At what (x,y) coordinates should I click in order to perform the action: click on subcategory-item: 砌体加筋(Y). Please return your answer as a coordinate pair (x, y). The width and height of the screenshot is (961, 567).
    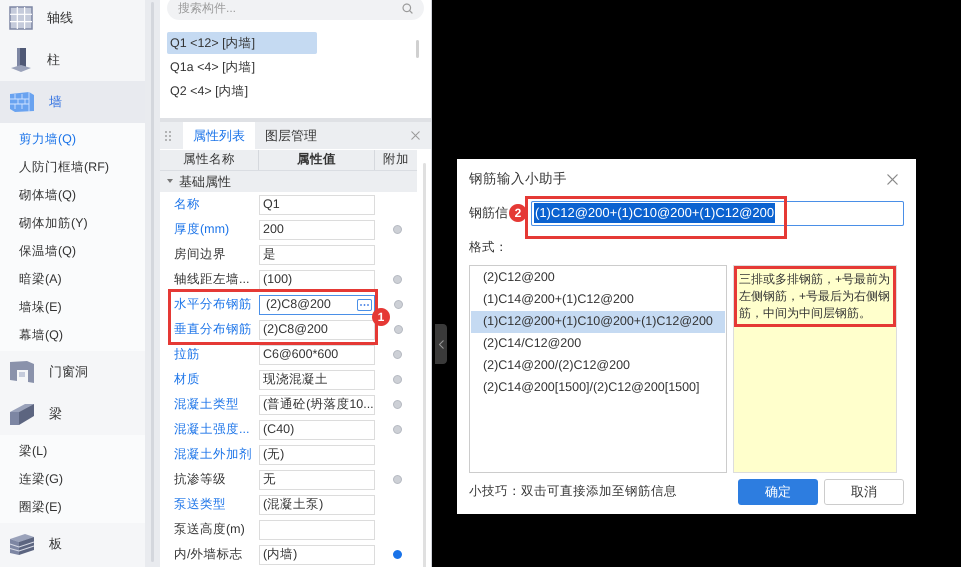
    Looking at the image, I should click on (72, 223).